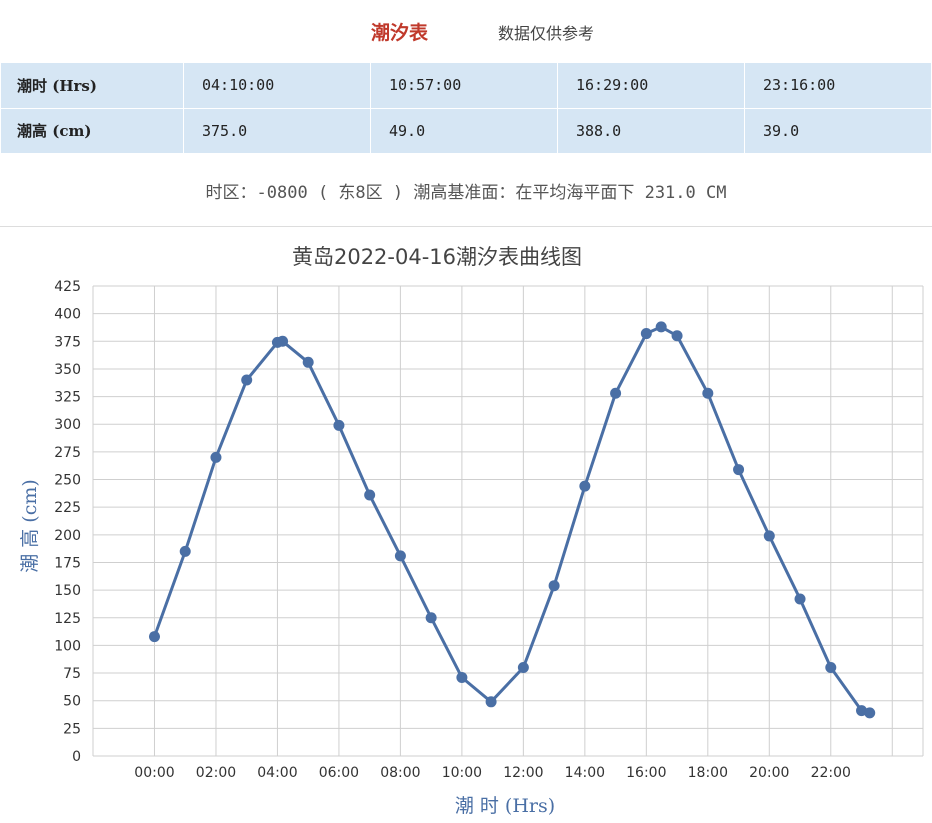 Image resolution: width=932 pixels, height=823 pixels. What do you see at coordinates (466, 193) in the screenshot?
I see `timezone-info: 时区：-0800 ( 东8区 ) 潮高基准面：在平均海平面下 231.0 CM` at bounding box center [466, 193].